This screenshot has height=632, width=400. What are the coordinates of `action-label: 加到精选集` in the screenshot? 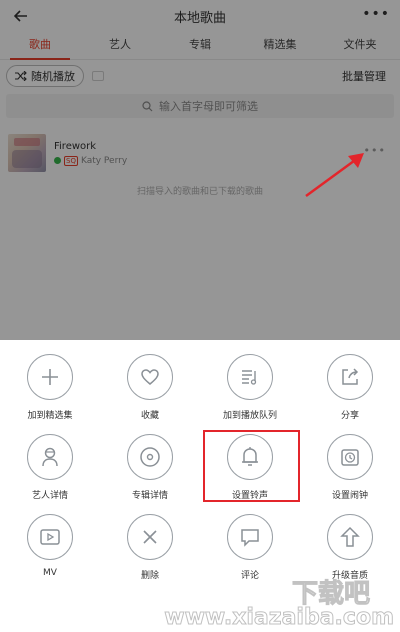 It's located at (50, 416).